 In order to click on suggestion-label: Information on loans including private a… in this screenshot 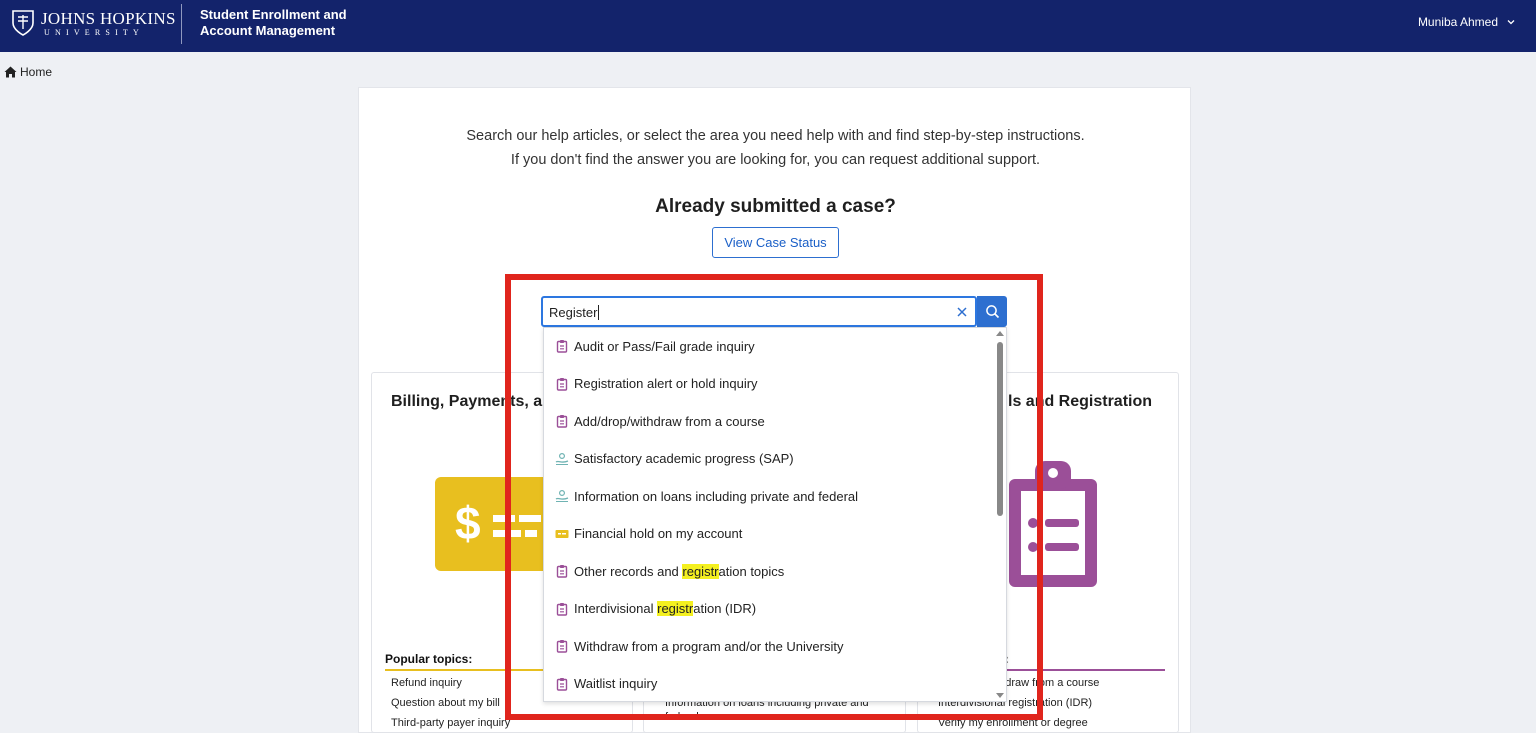, I will do `click(716, 496)`.